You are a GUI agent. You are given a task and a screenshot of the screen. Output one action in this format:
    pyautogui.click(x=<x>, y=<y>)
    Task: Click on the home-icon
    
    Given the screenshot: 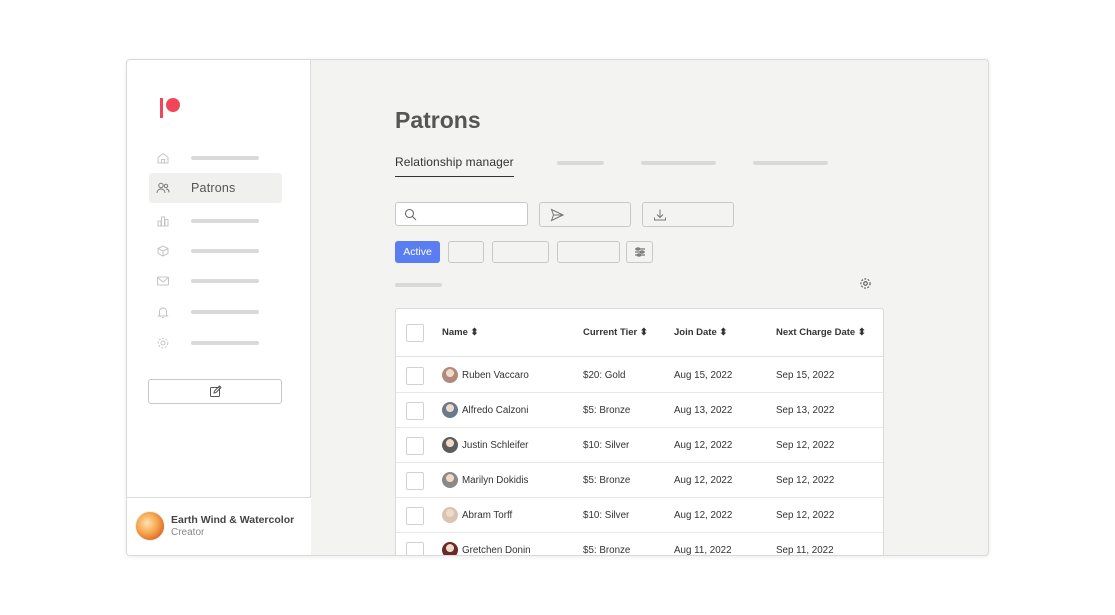 What is the action you would take?
    pyautogui.click(x=163, y=158)
    